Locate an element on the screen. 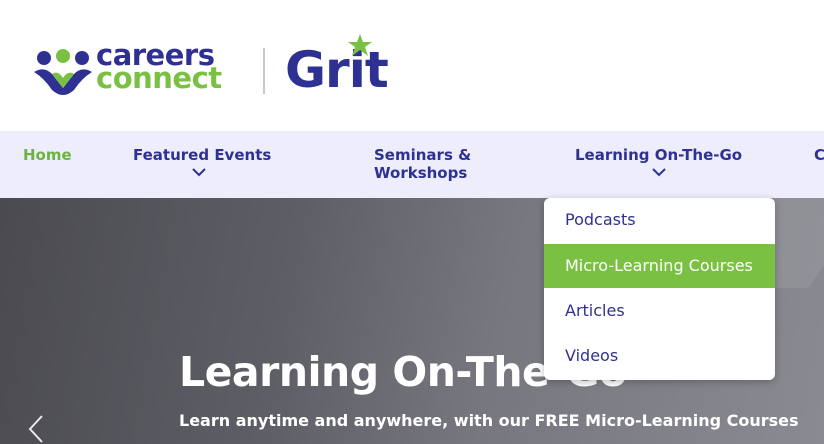  grit-logo: Grit is located at coordinates (342, 66).